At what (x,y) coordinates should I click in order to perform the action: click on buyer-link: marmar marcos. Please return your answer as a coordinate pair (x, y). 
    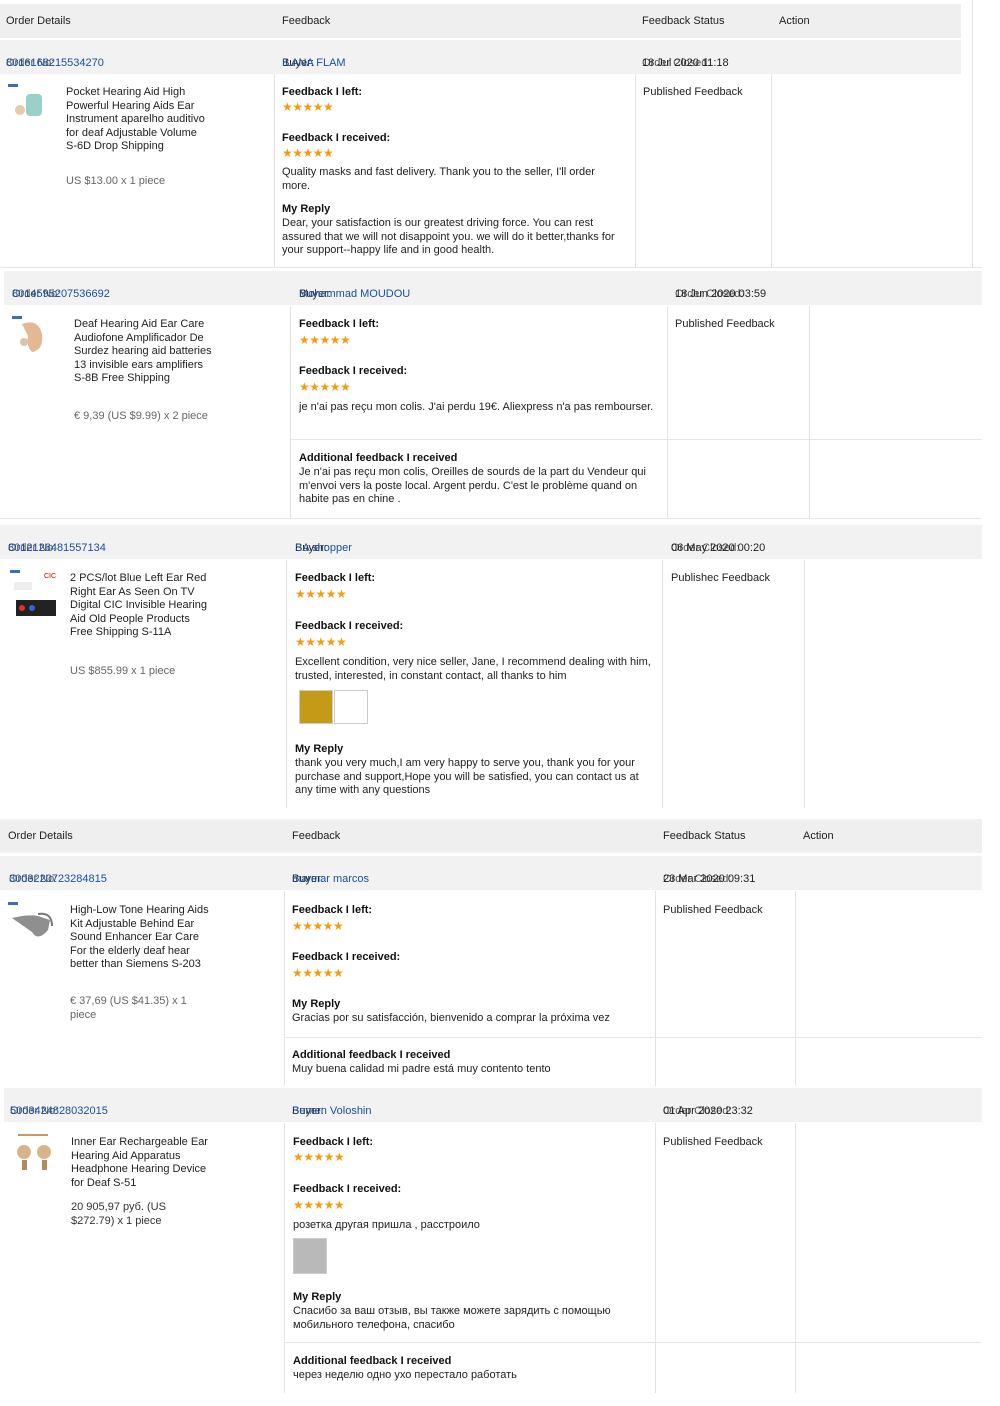
    Looking at the image, I should click on (330, 879).